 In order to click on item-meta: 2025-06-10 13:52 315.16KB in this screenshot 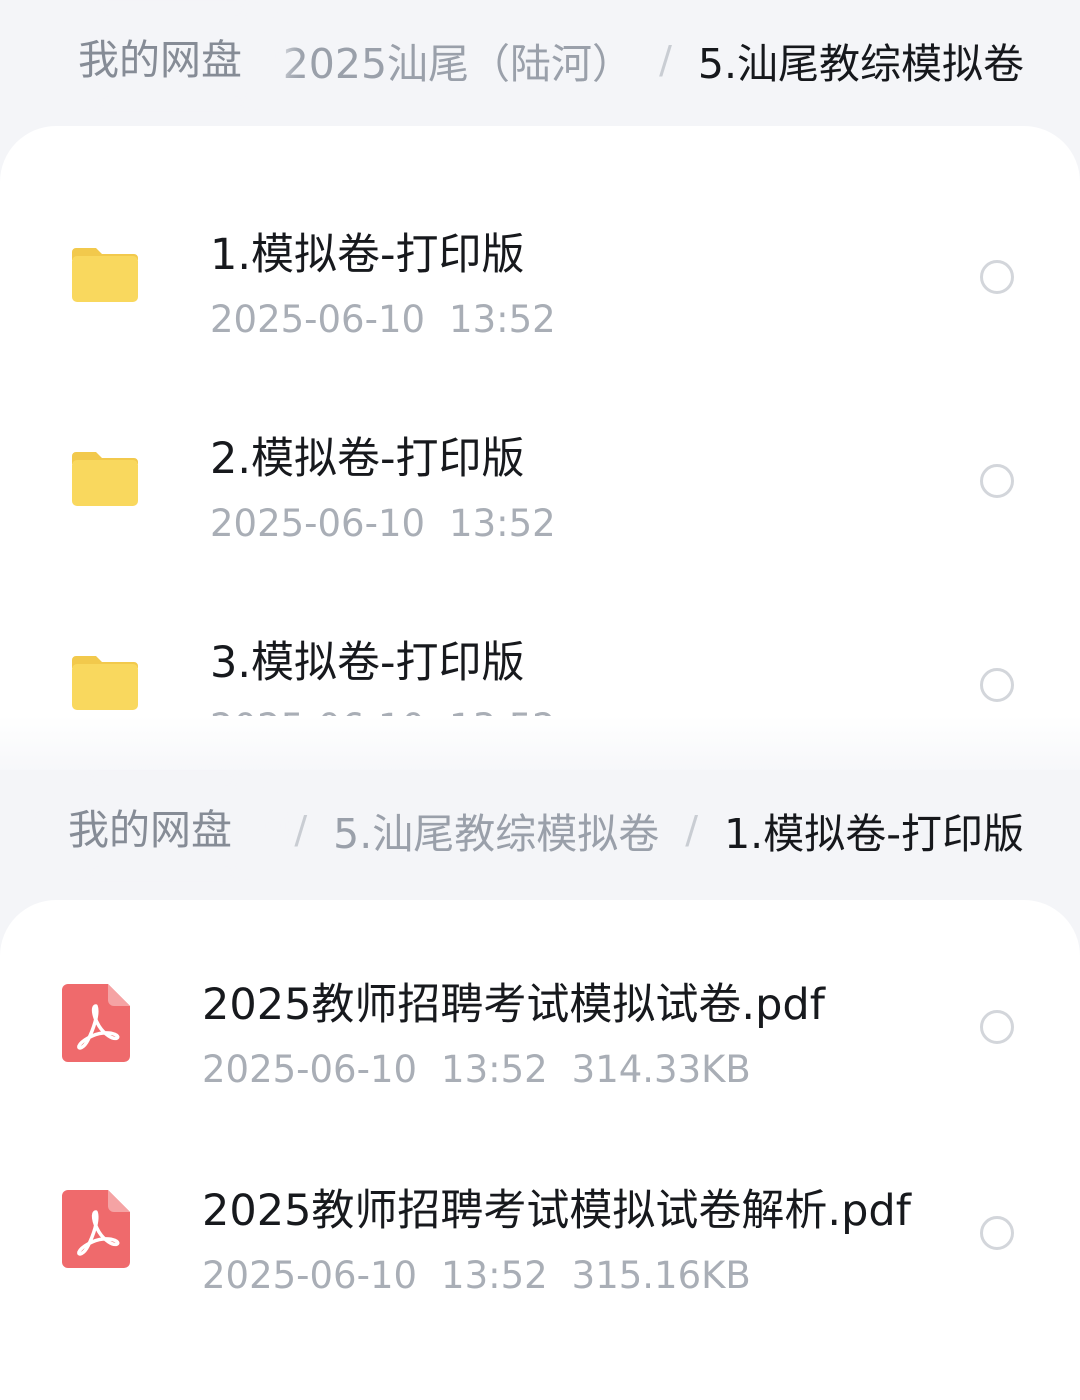, I will do `click(476, 1275)`.